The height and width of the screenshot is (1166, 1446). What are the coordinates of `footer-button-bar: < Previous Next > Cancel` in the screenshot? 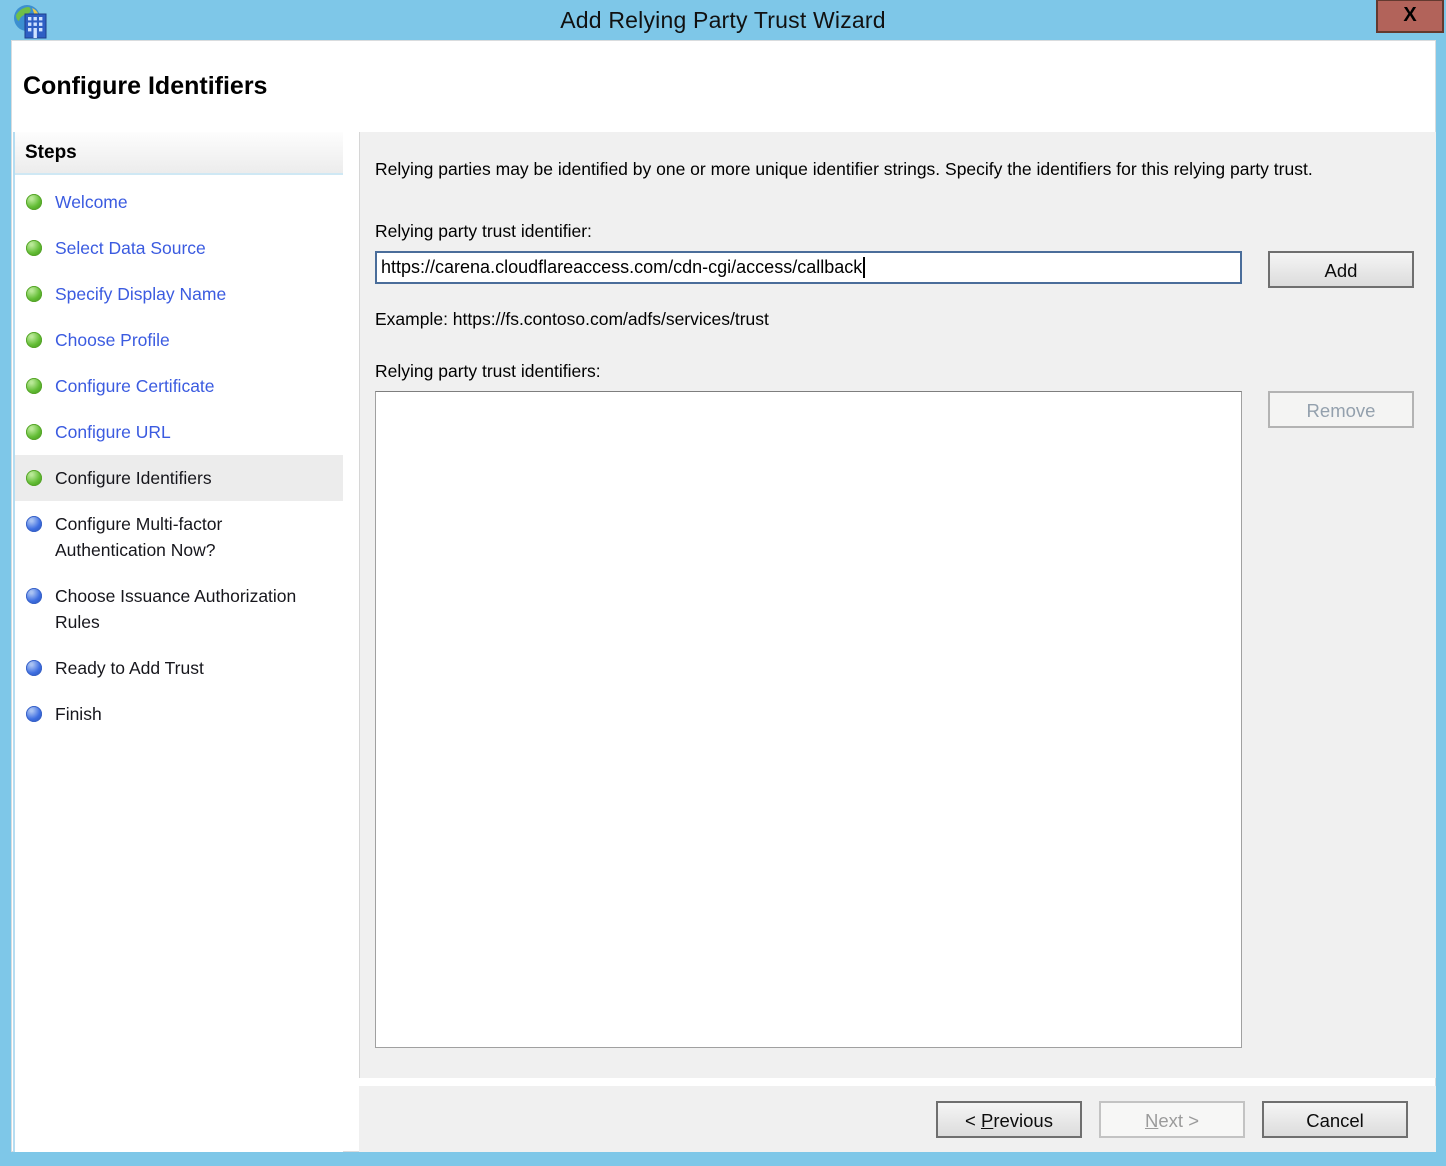 It's located at (897, 1119).